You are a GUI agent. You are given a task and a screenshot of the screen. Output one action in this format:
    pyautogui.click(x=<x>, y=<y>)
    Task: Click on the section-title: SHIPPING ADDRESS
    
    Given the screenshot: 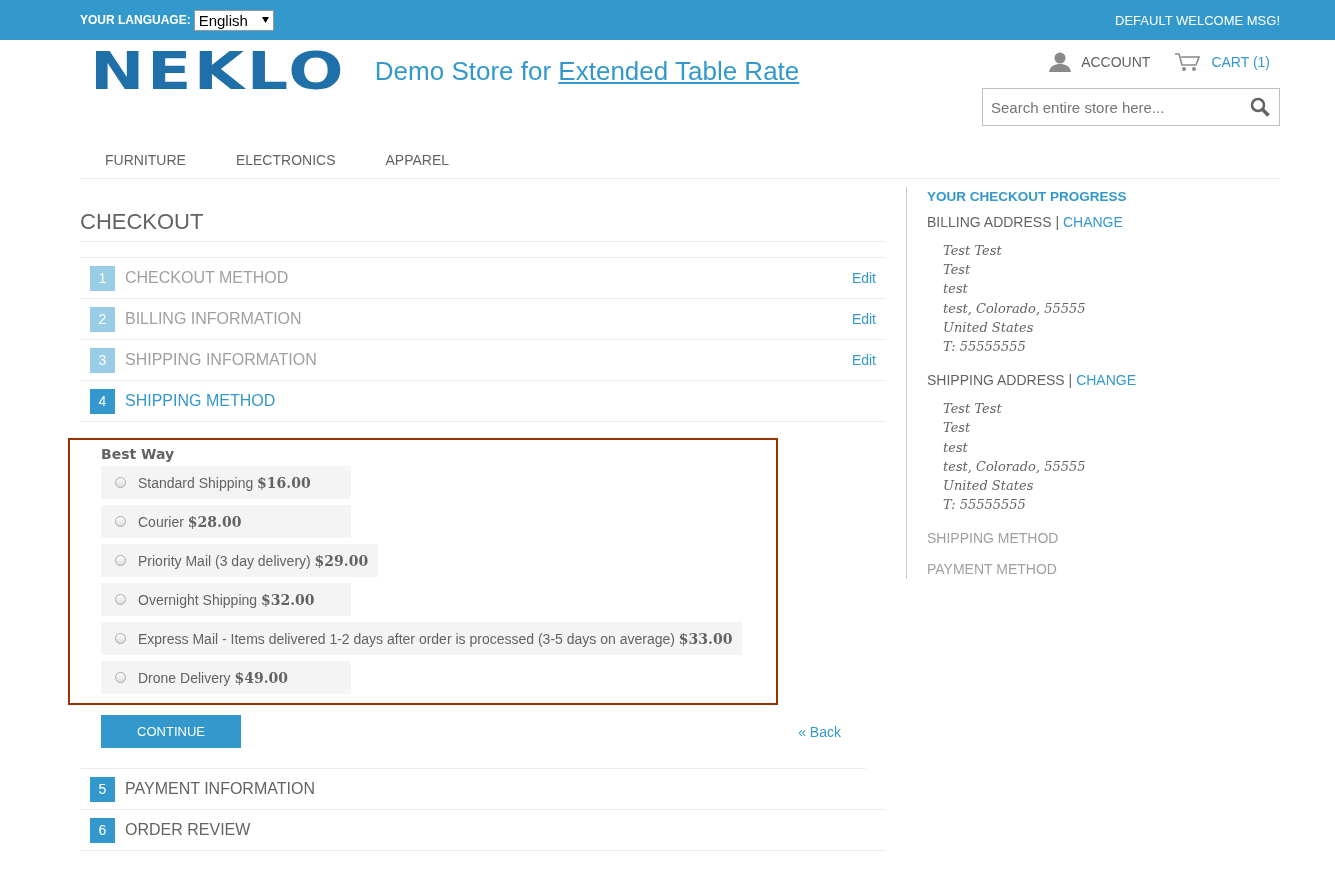 What is the action you would take?
    pyautogui.click(x=996, y=380)
    